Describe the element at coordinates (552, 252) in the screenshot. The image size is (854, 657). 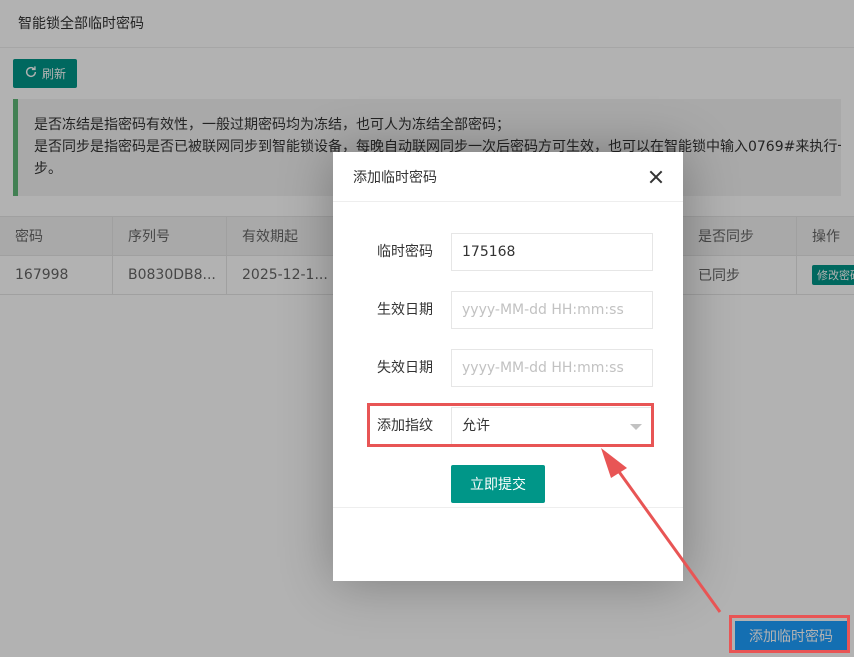
I see `temp-password-input: 175168` at that location.